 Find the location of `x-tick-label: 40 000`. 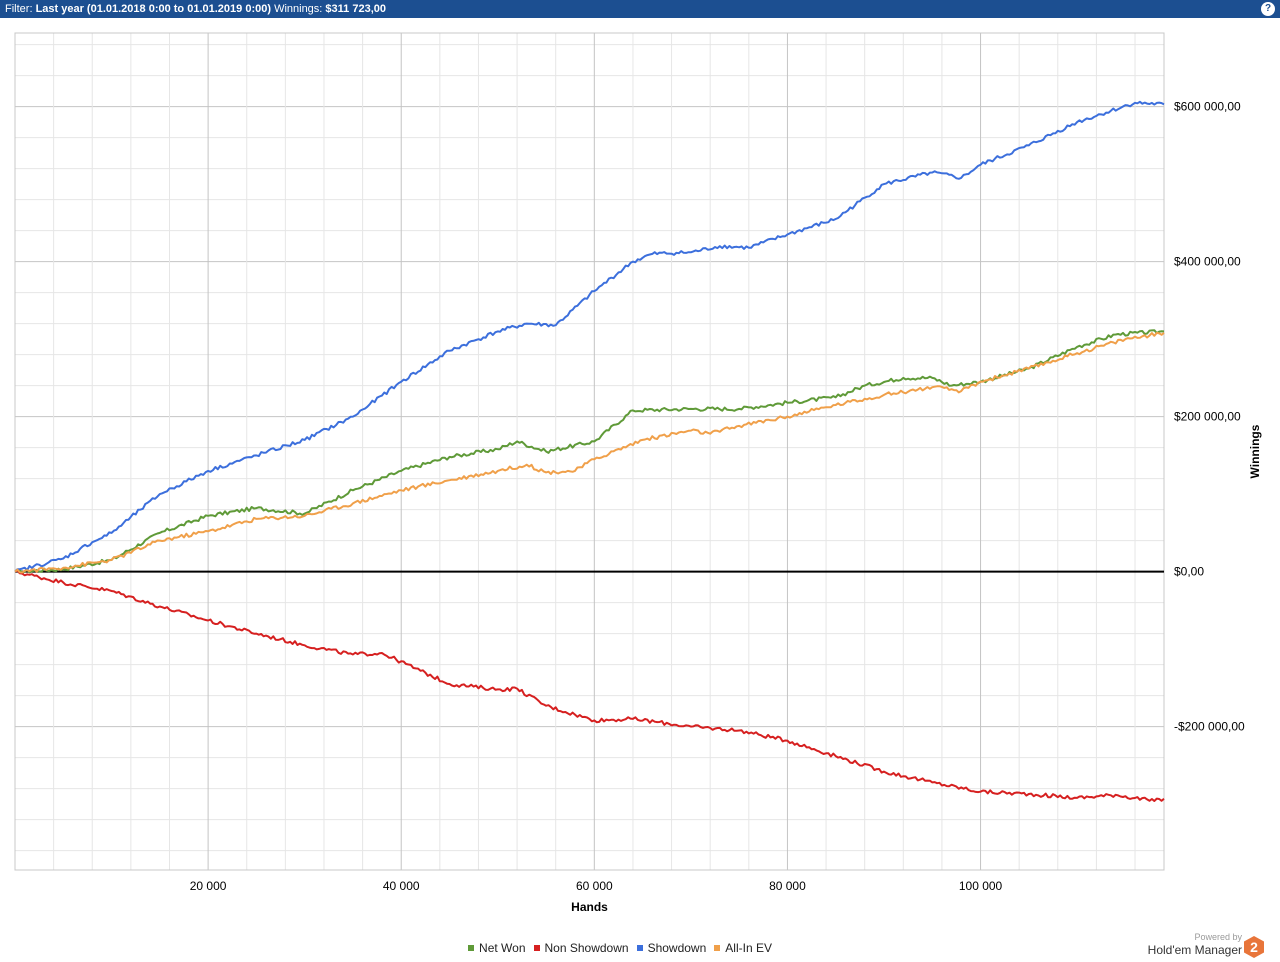

x-tick-label: 40 000 is located at coordinates (401, 886).